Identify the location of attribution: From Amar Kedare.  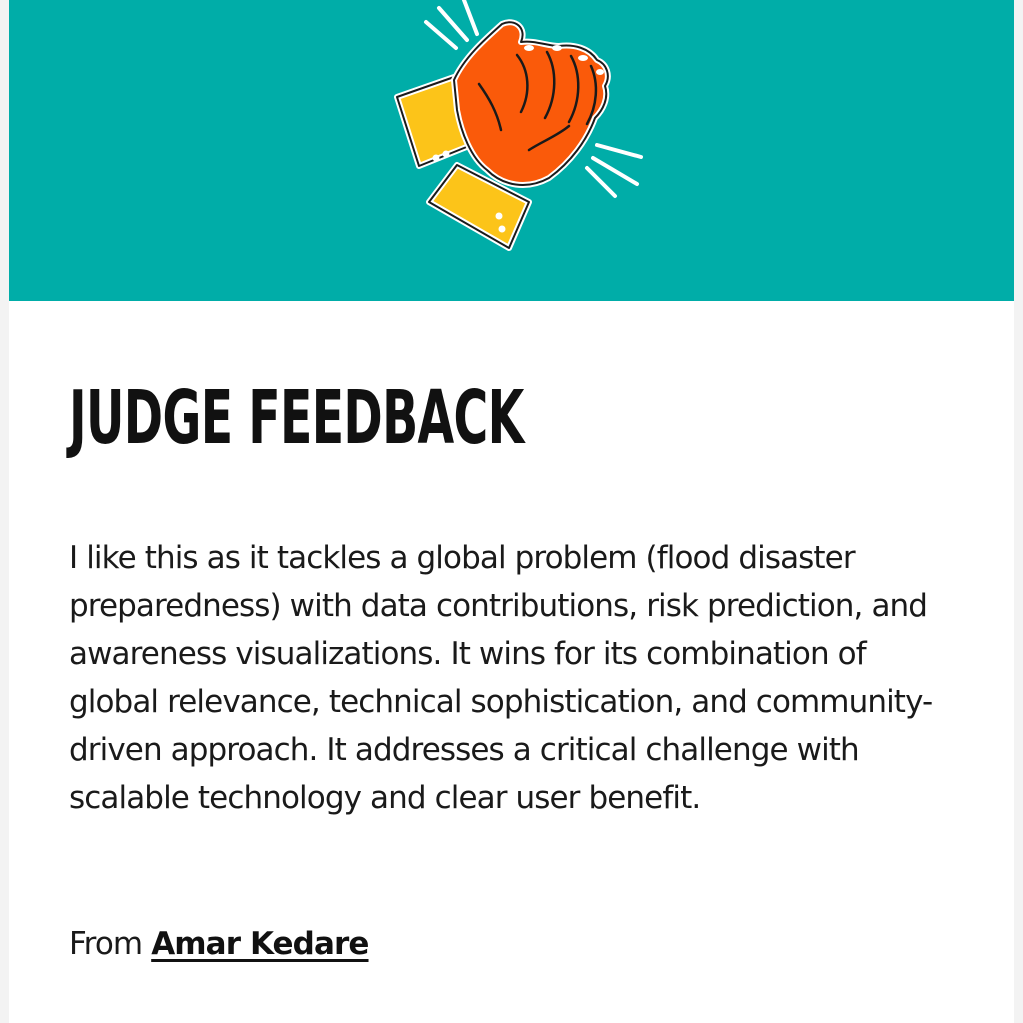
(219, 944).